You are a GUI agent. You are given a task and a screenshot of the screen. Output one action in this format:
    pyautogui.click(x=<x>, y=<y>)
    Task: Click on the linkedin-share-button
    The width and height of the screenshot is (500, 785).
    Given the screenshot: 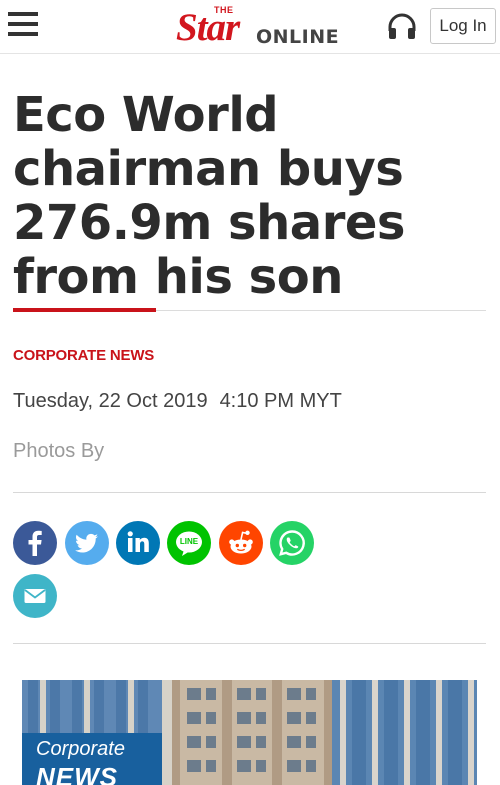 What is the action you would take?
    pyautogui.click(x=138, y=543)
    